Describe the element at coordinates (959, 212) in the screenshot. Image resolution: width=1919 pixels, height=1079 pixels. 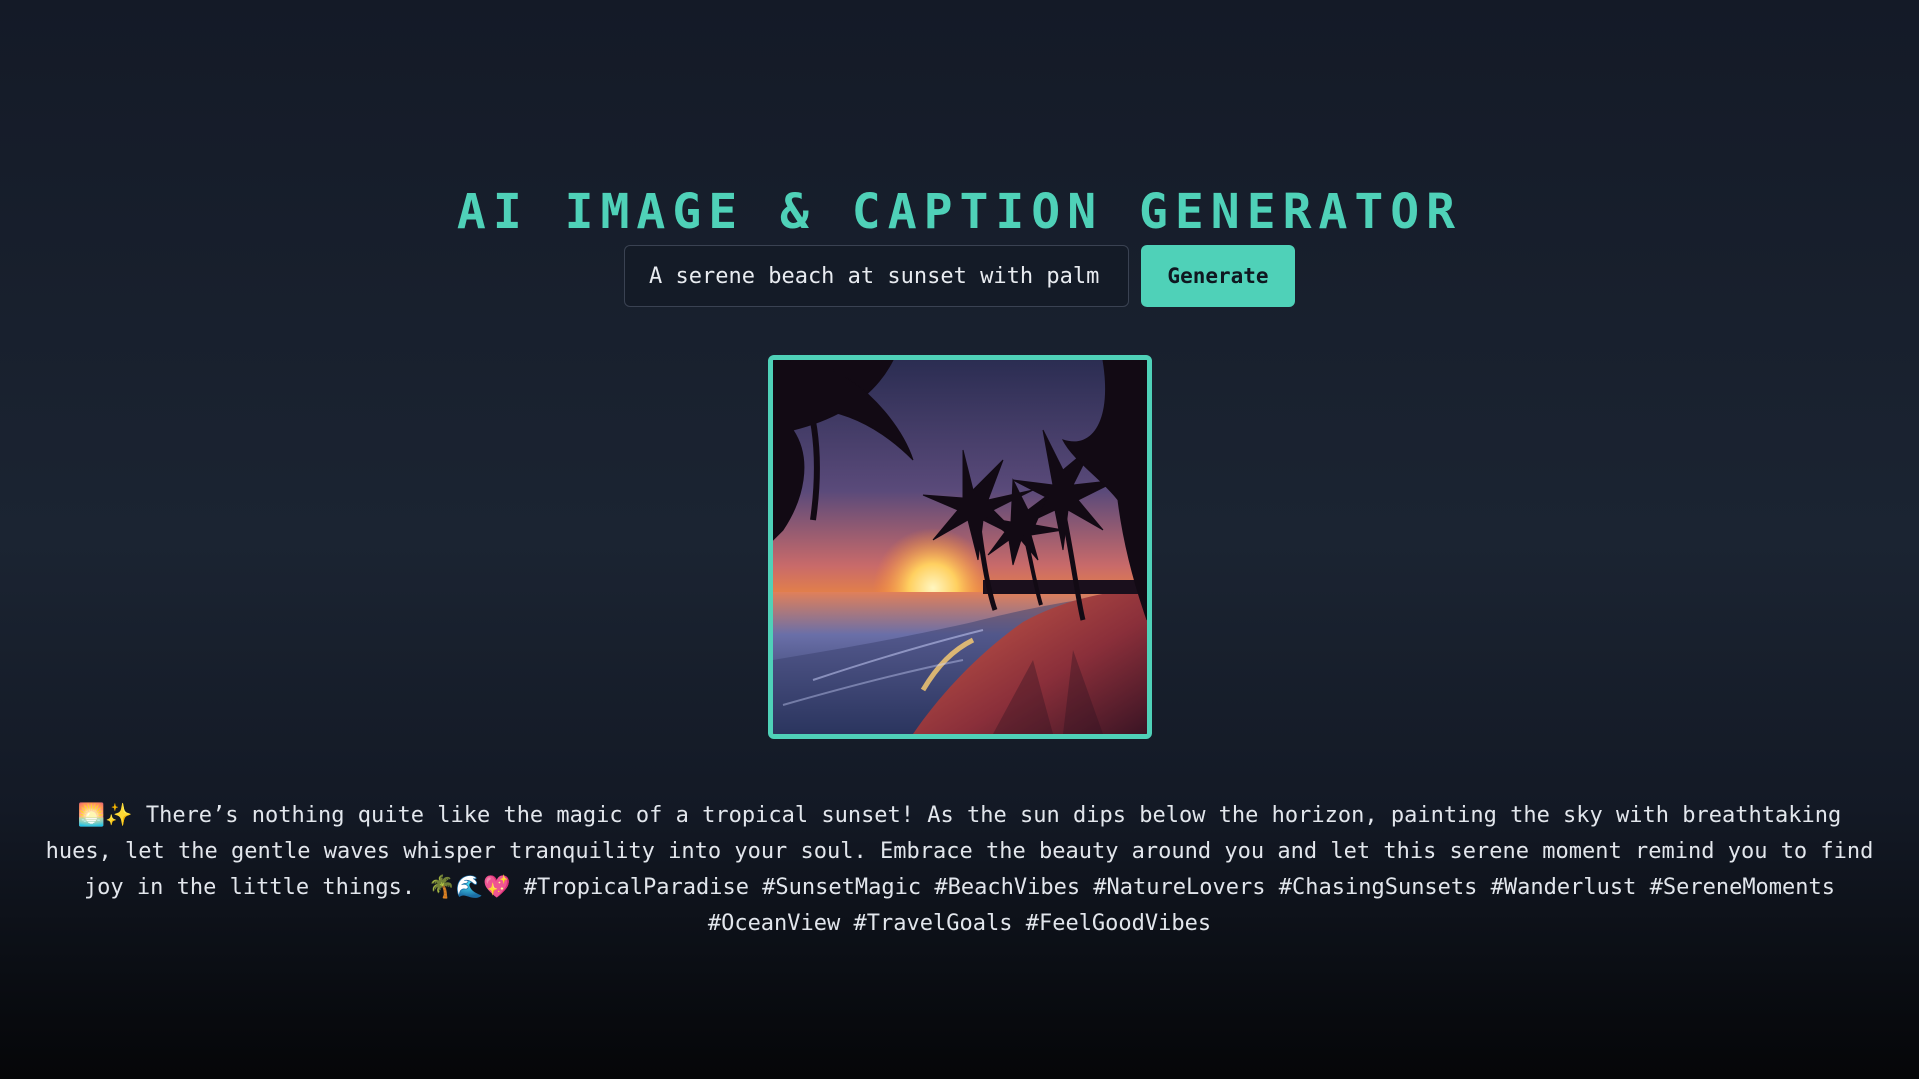
I see `page-title: AI IMAGE & CAPTION GENERATOR` at that location.